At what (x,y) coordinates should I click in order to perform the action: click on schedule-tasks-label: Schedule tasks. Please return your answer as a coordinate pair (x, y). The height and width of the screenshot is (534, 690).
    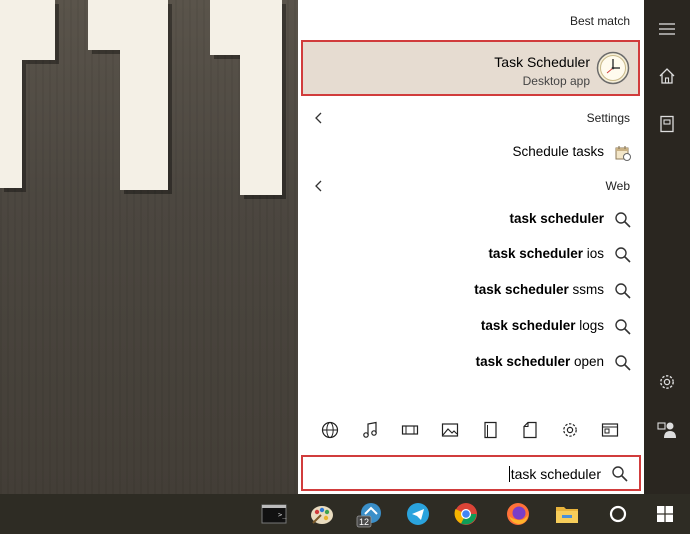
    Looking at the image, I should click on (558, 151).